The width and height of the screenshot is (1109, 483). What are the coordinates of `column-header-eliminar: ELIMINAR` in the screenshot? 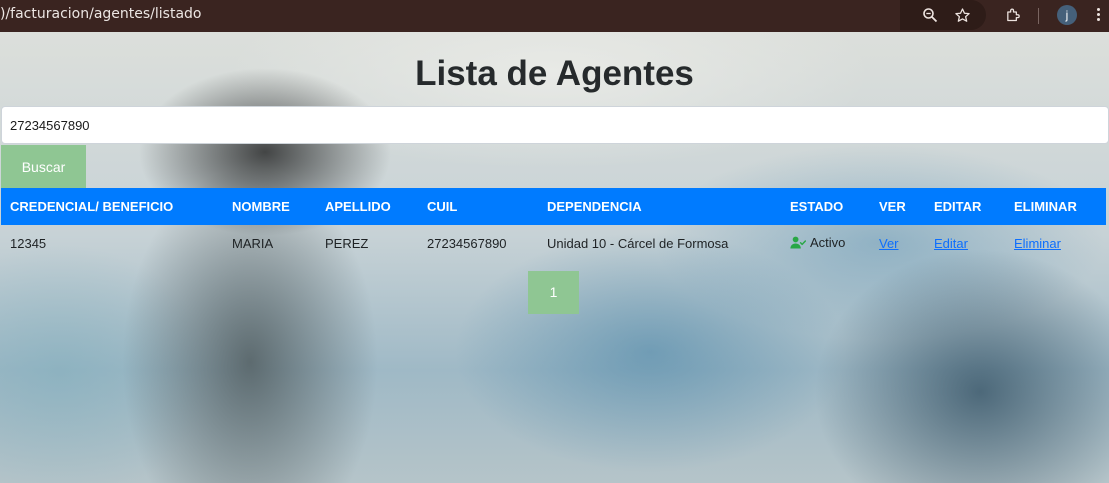 It's located at (1045, 206).